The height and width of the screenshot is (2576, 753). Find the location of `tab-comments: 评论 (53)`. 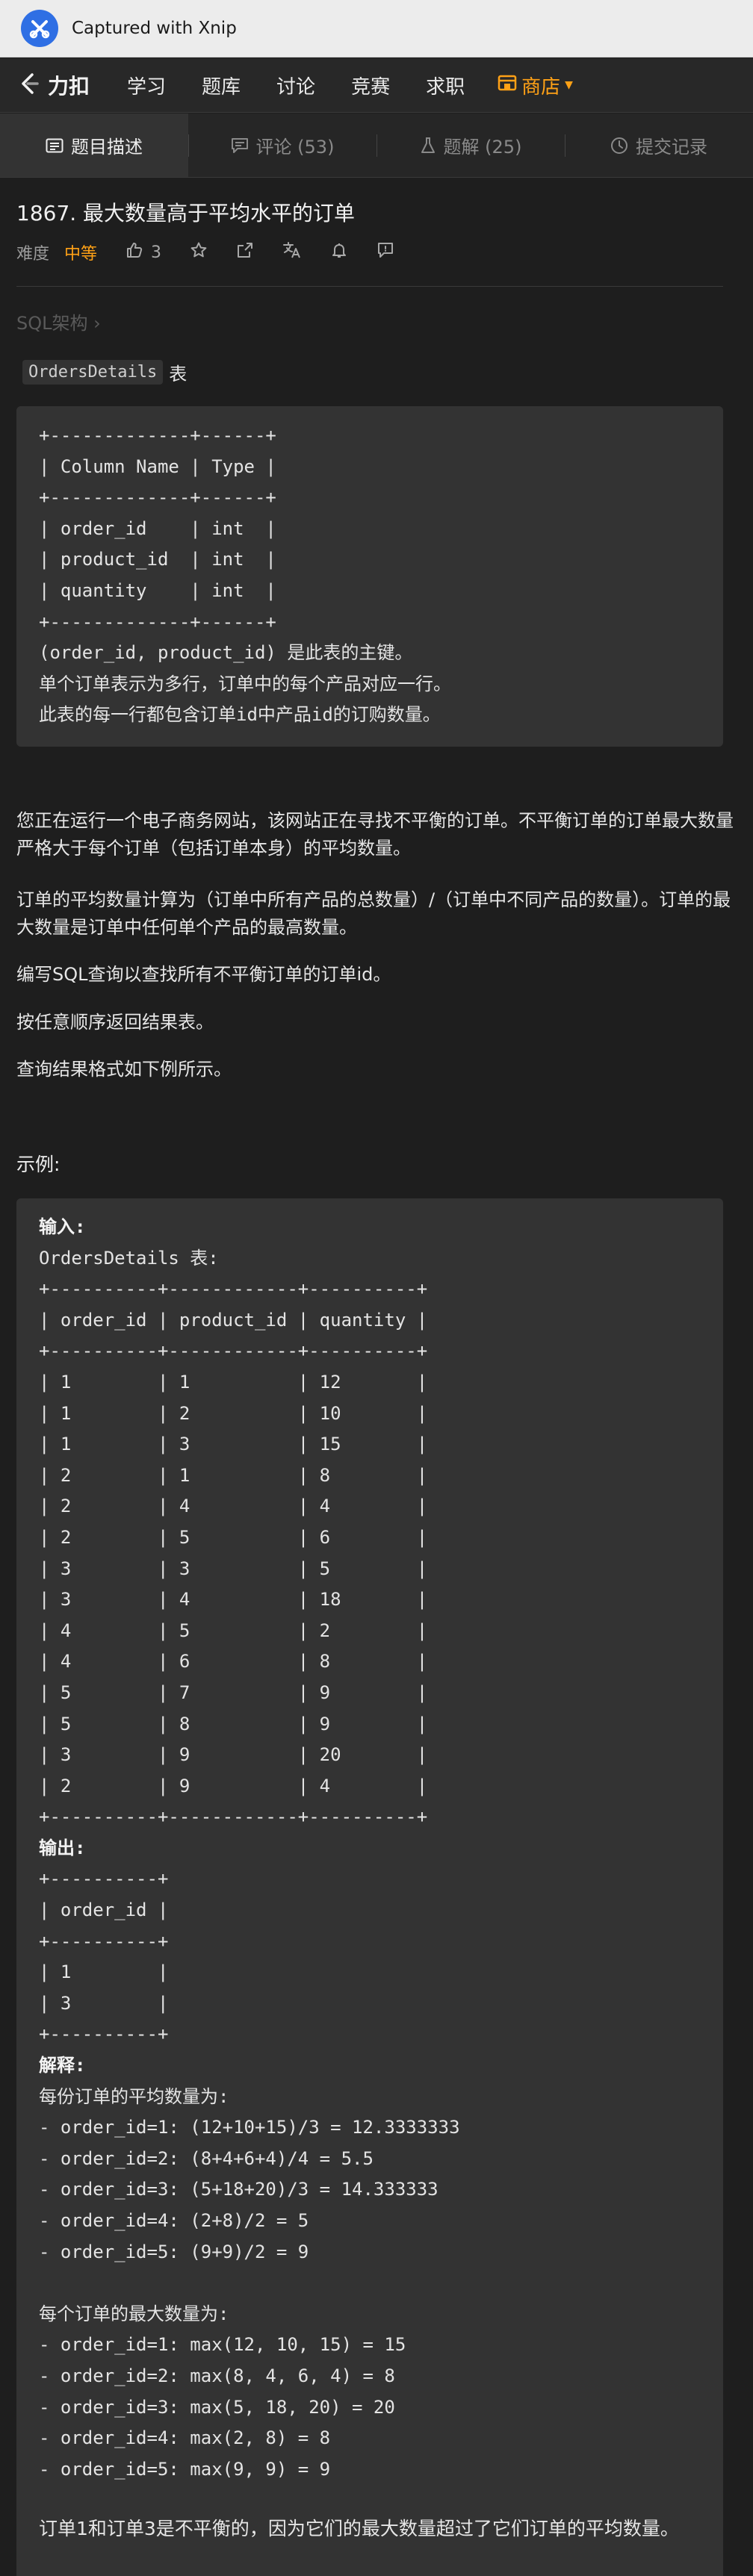

tab-comments: 评论 (53) is located at coordinates (282, 145).